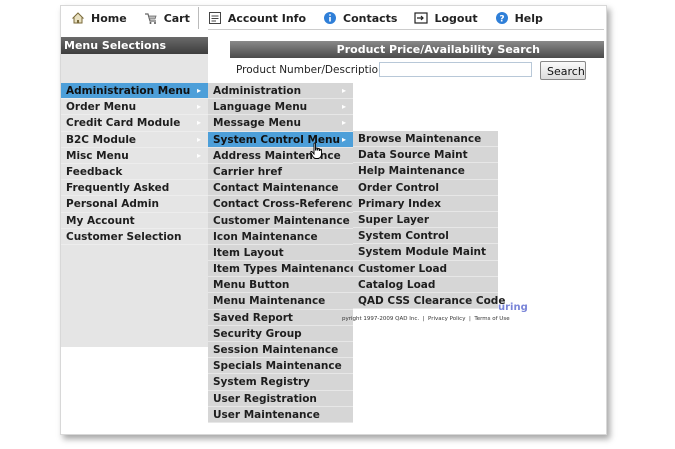 The width and height of the screenshot is (675, 449). I want to click on admin-menu-item: Message Menu ▸, so click(280, 123).